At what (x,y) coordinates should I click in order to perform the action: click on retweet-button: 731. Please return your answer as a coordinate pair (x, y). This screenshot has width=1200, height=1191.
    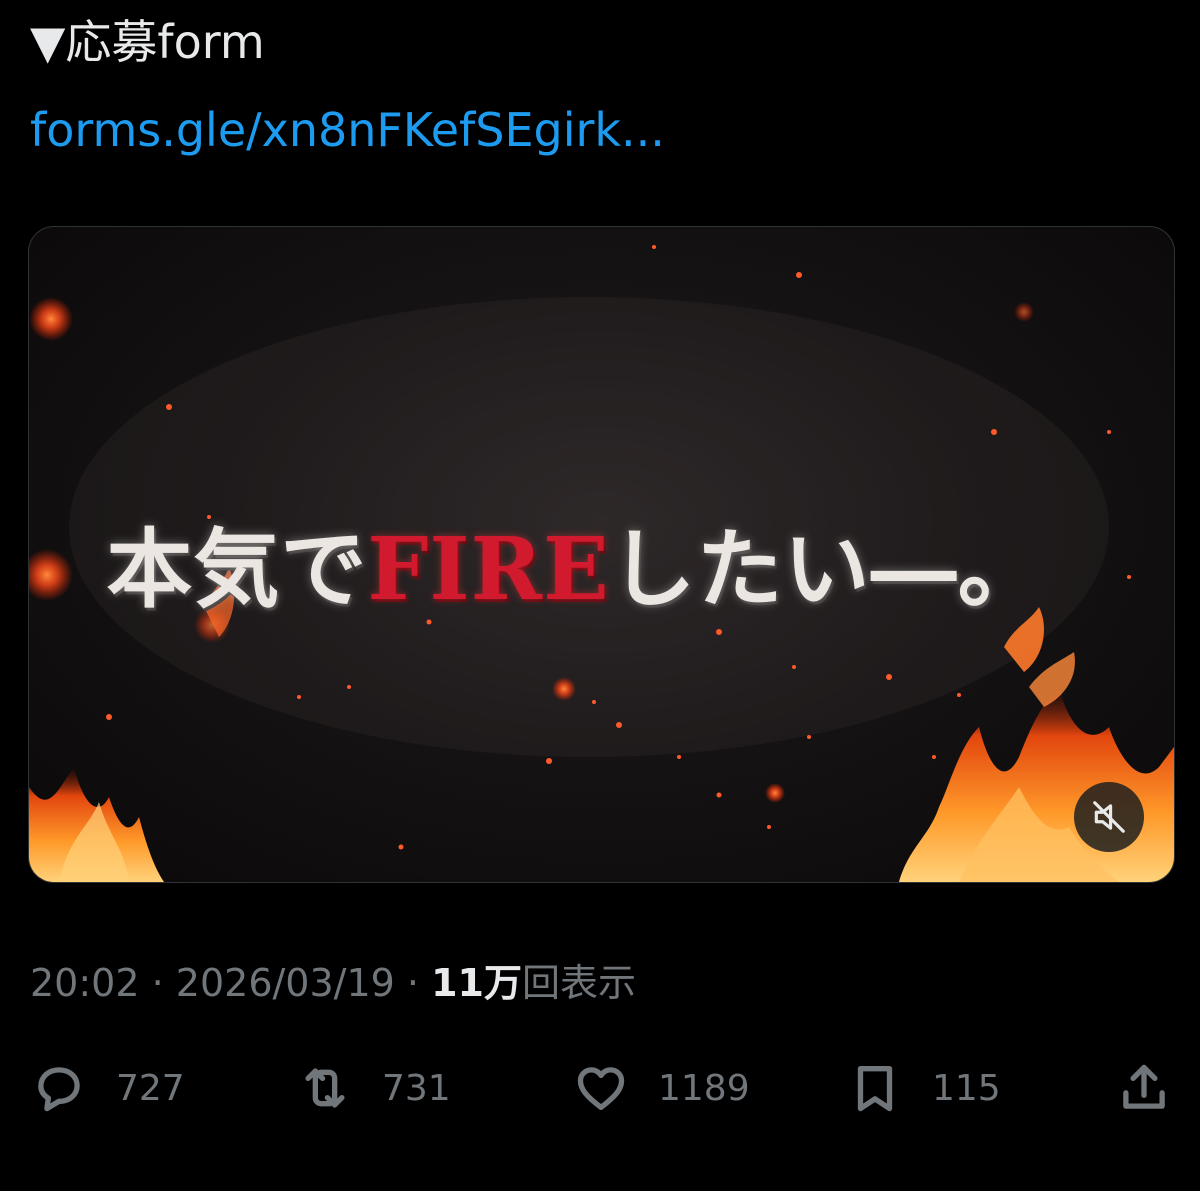
    Looking at the image, I should click on (373, 1088).